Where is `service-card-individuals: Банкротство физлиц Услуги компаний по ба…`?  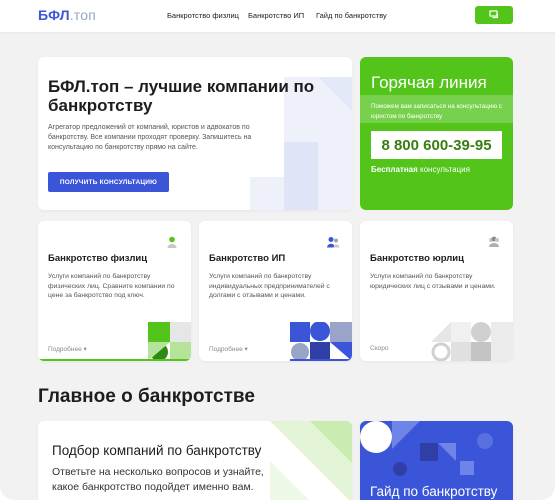
service-card-individuals: Банкротство физлиц Услуги компаний по ба… is located at coordinates (114, 291).